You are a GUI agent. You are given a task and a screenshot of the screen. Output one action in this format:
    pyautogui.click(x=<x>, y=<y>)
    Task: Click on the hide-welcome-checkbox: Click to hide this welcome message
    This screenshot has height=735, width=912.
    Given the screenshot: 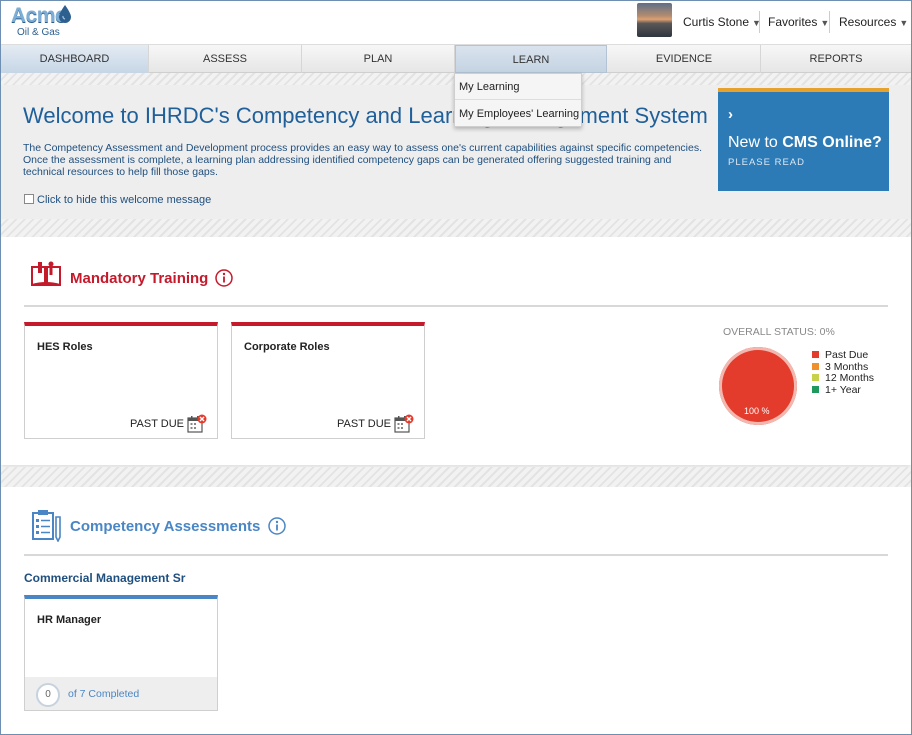 What is the action you would take?
    pyautogui.click(x=117, y=200)
    